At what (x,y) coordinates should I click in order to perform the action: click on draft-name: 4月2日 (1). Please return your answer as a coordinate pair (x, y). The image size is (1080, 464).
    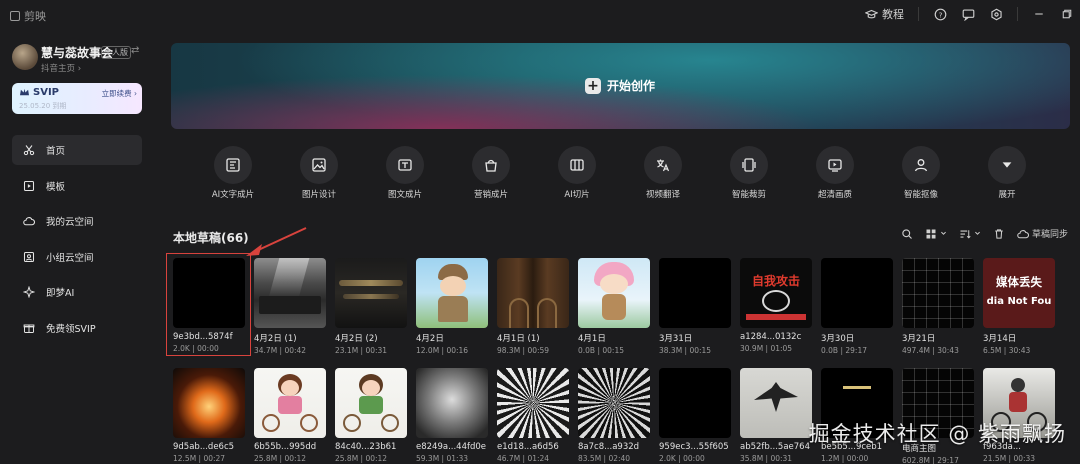
    Looking at the image, I should click on (275, 339).